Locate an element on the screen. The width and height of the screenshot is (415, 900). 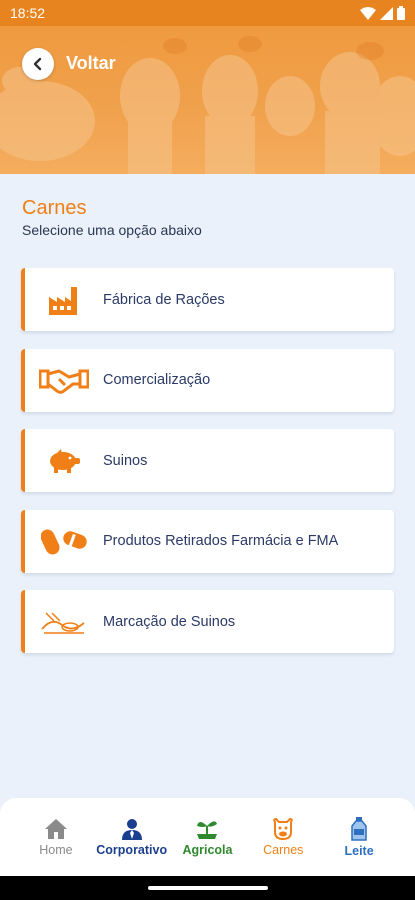
status-bar: 18:52 is located at coordinates (207, 13).